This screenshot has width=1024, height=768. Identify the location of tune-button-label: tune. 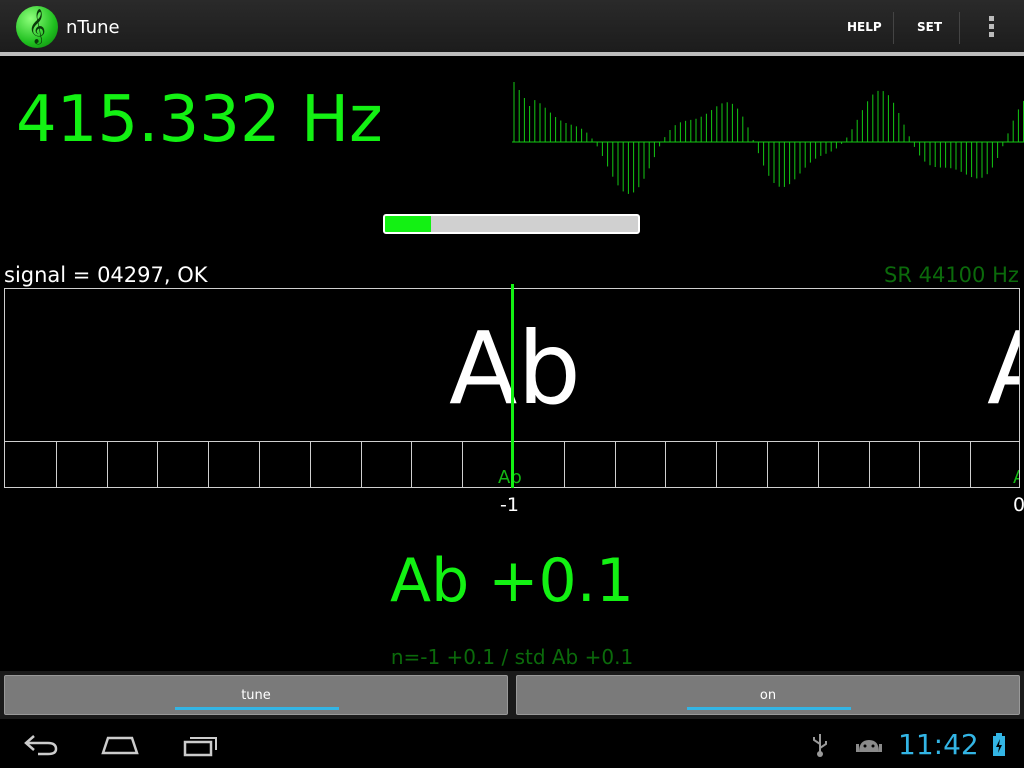
(256, 695).